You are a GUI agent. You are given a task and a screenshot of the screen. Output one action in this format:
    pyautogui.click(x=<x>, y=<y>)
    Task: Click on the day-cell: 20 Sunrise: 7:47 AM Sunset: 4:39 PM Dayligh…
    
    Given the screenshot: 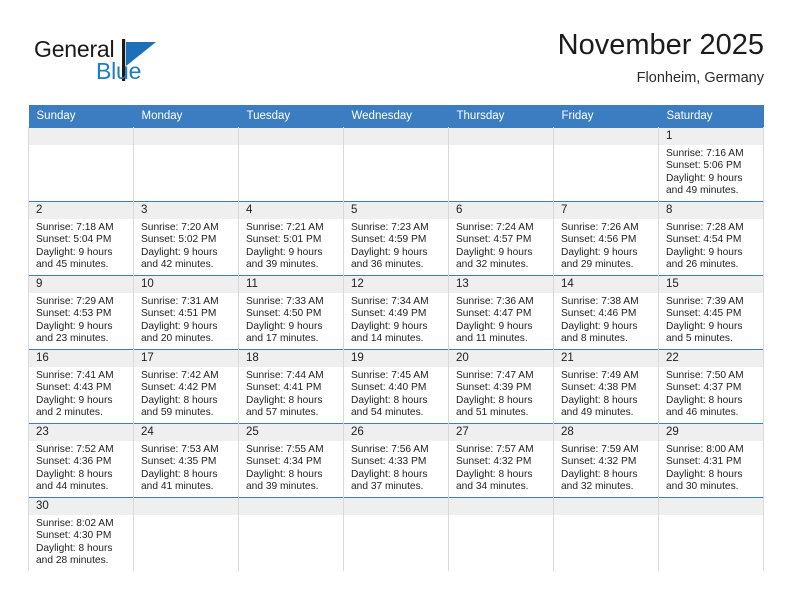 What is the action you would take?
    pyautogui.click(x=501, y=386)
    